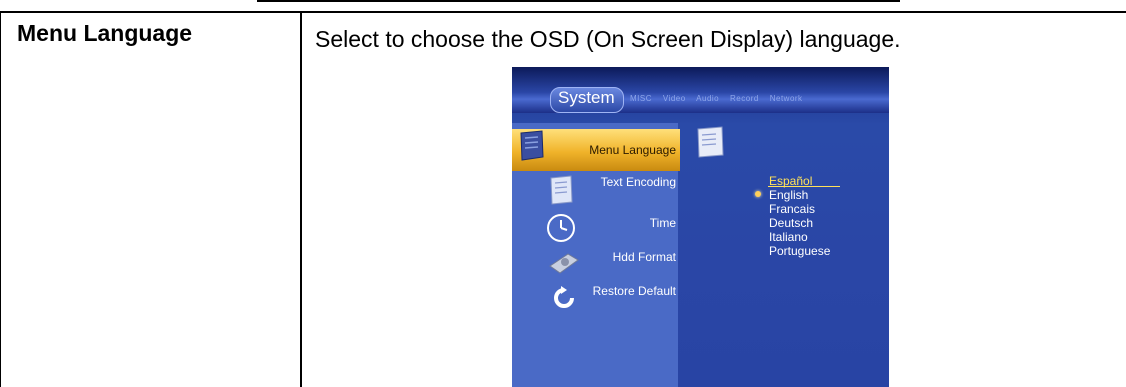 The image size is (1126, 387). What do you see at coordinates (578, 1) in the screenshot?
I see `top-rule-short` at bounding box center [578, 1].